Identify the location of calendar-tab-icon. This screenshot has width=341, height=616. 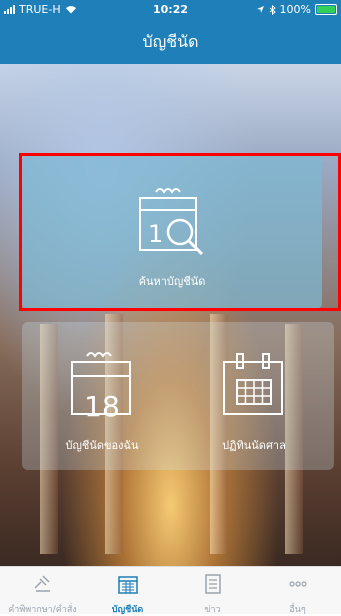
(127, 585).